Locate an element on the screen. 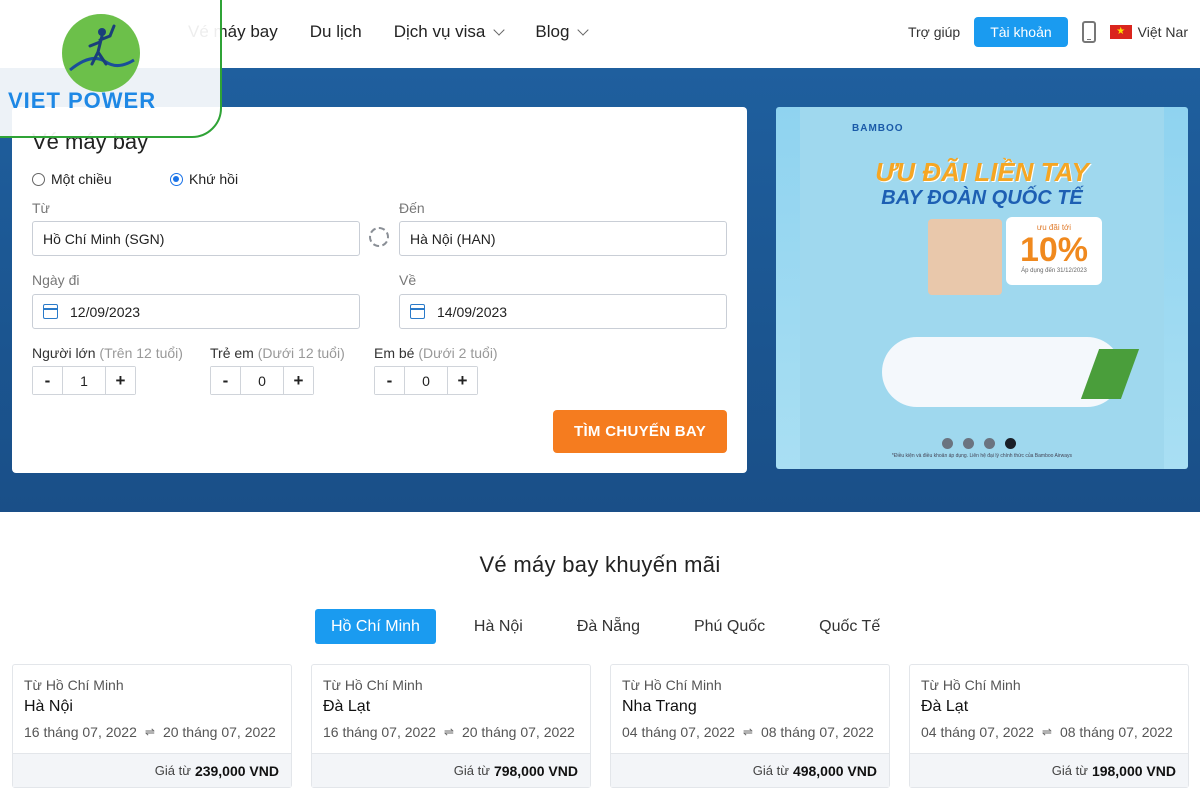 The image size is (1200, 800). hiker-icon is located at coordinates (102, 48).